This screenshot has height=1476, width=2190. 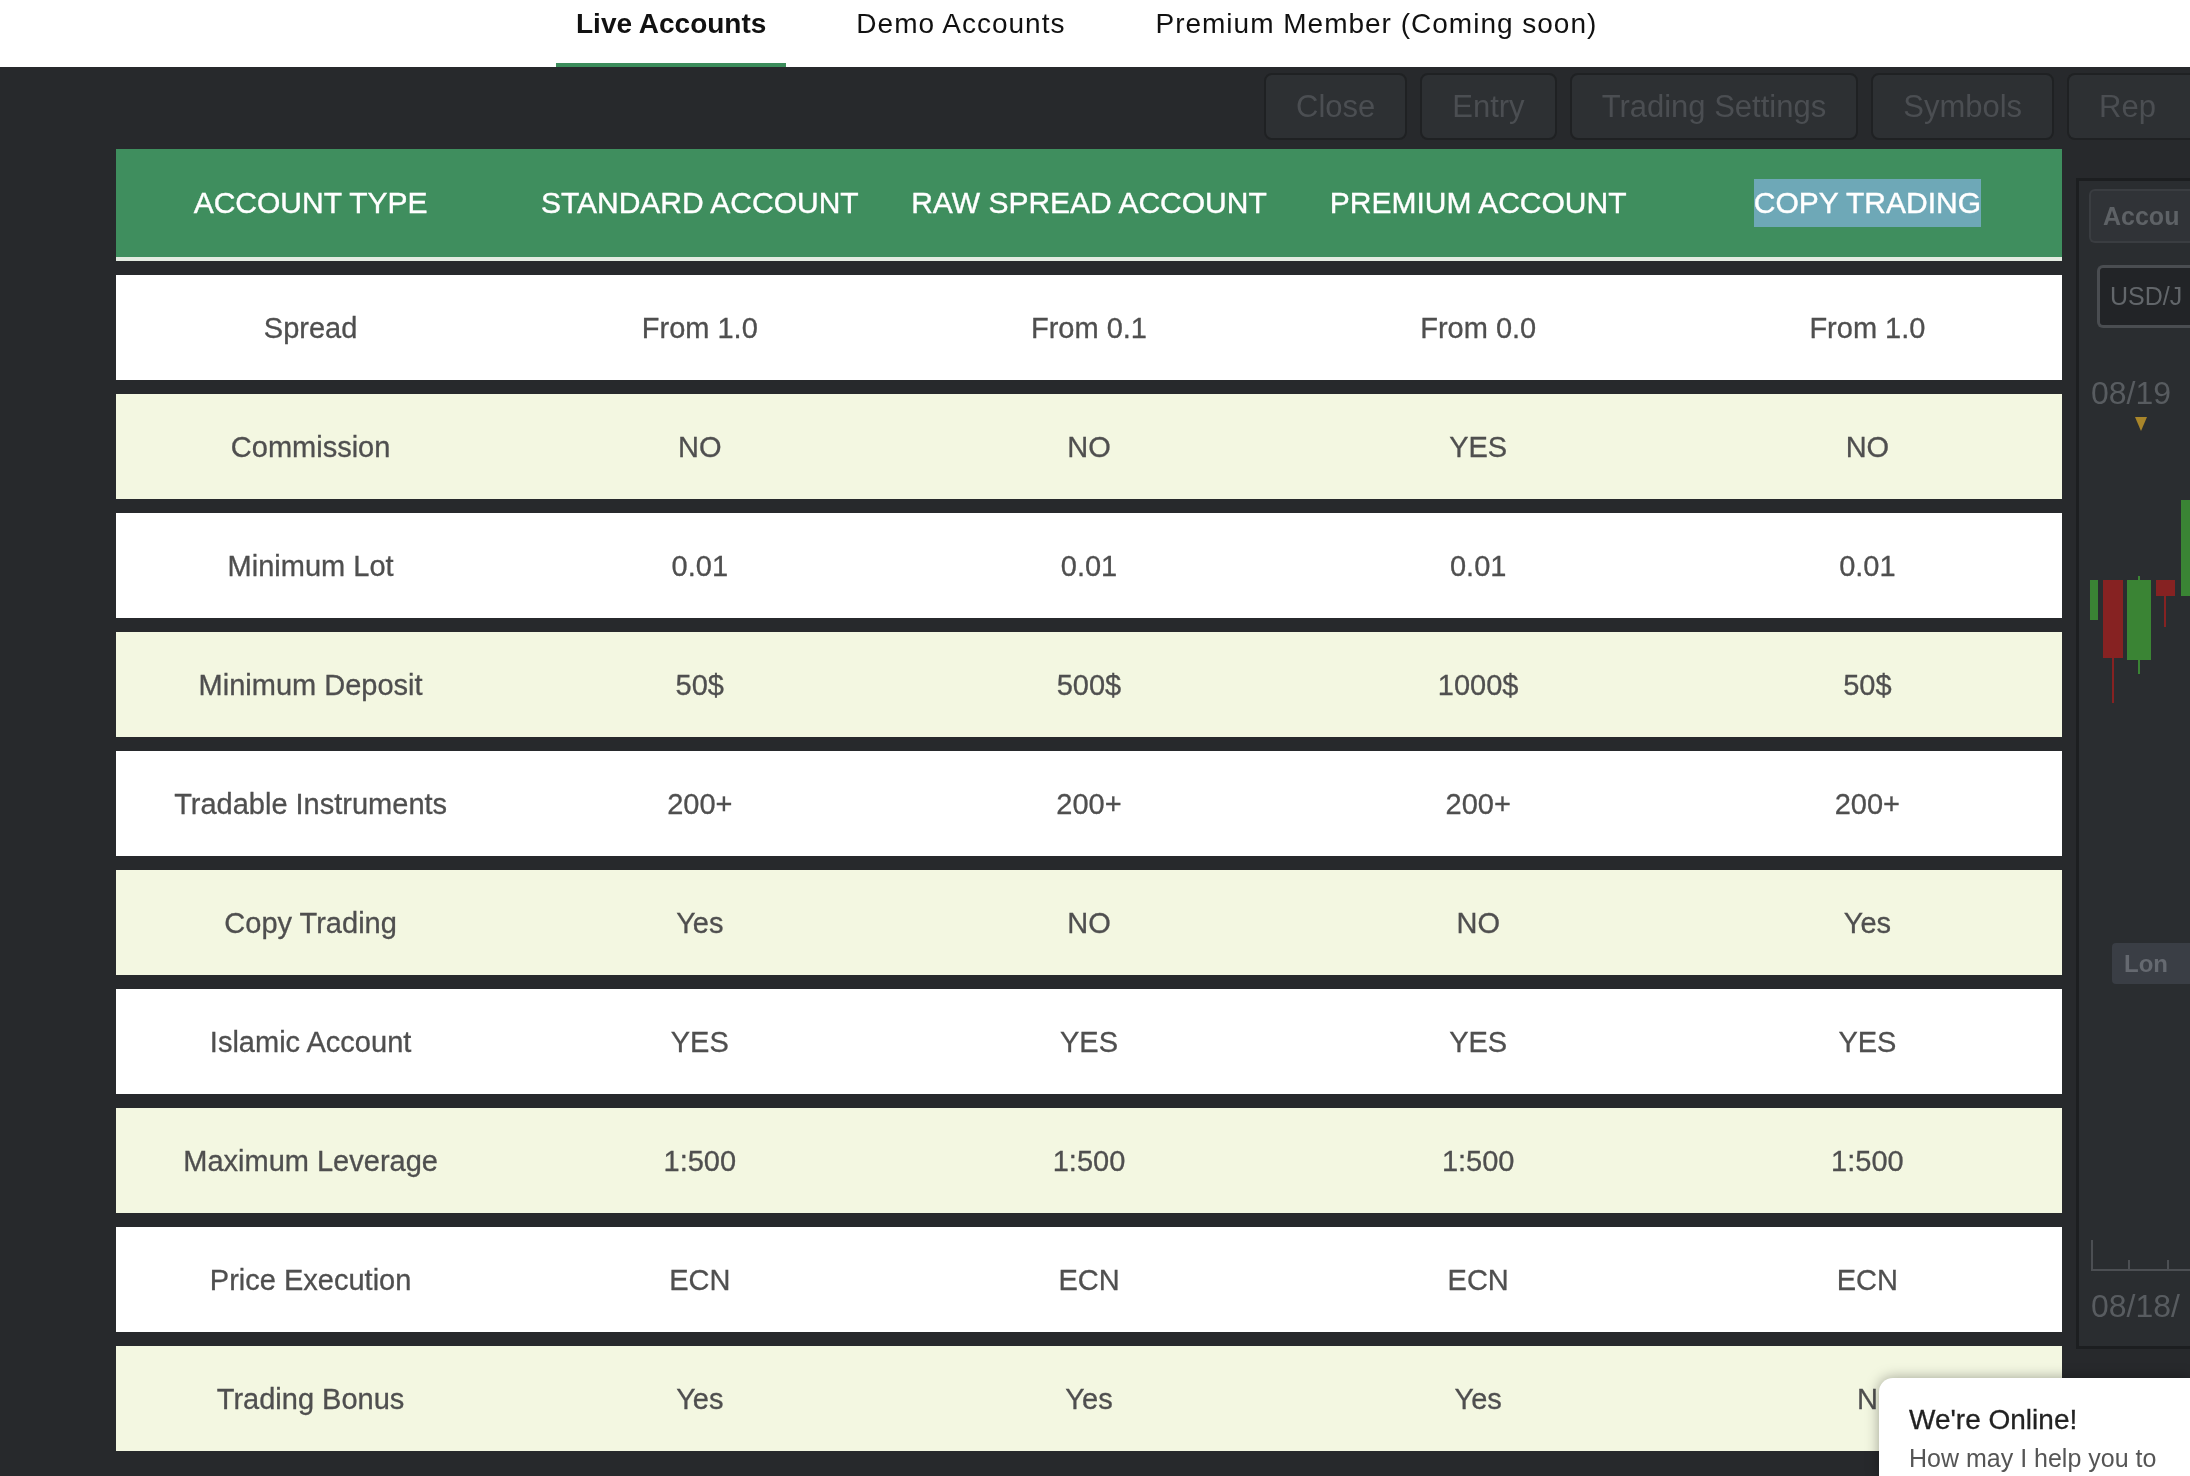 I want to click on row-label: Islamic Account, so click(x=310, y=1041).